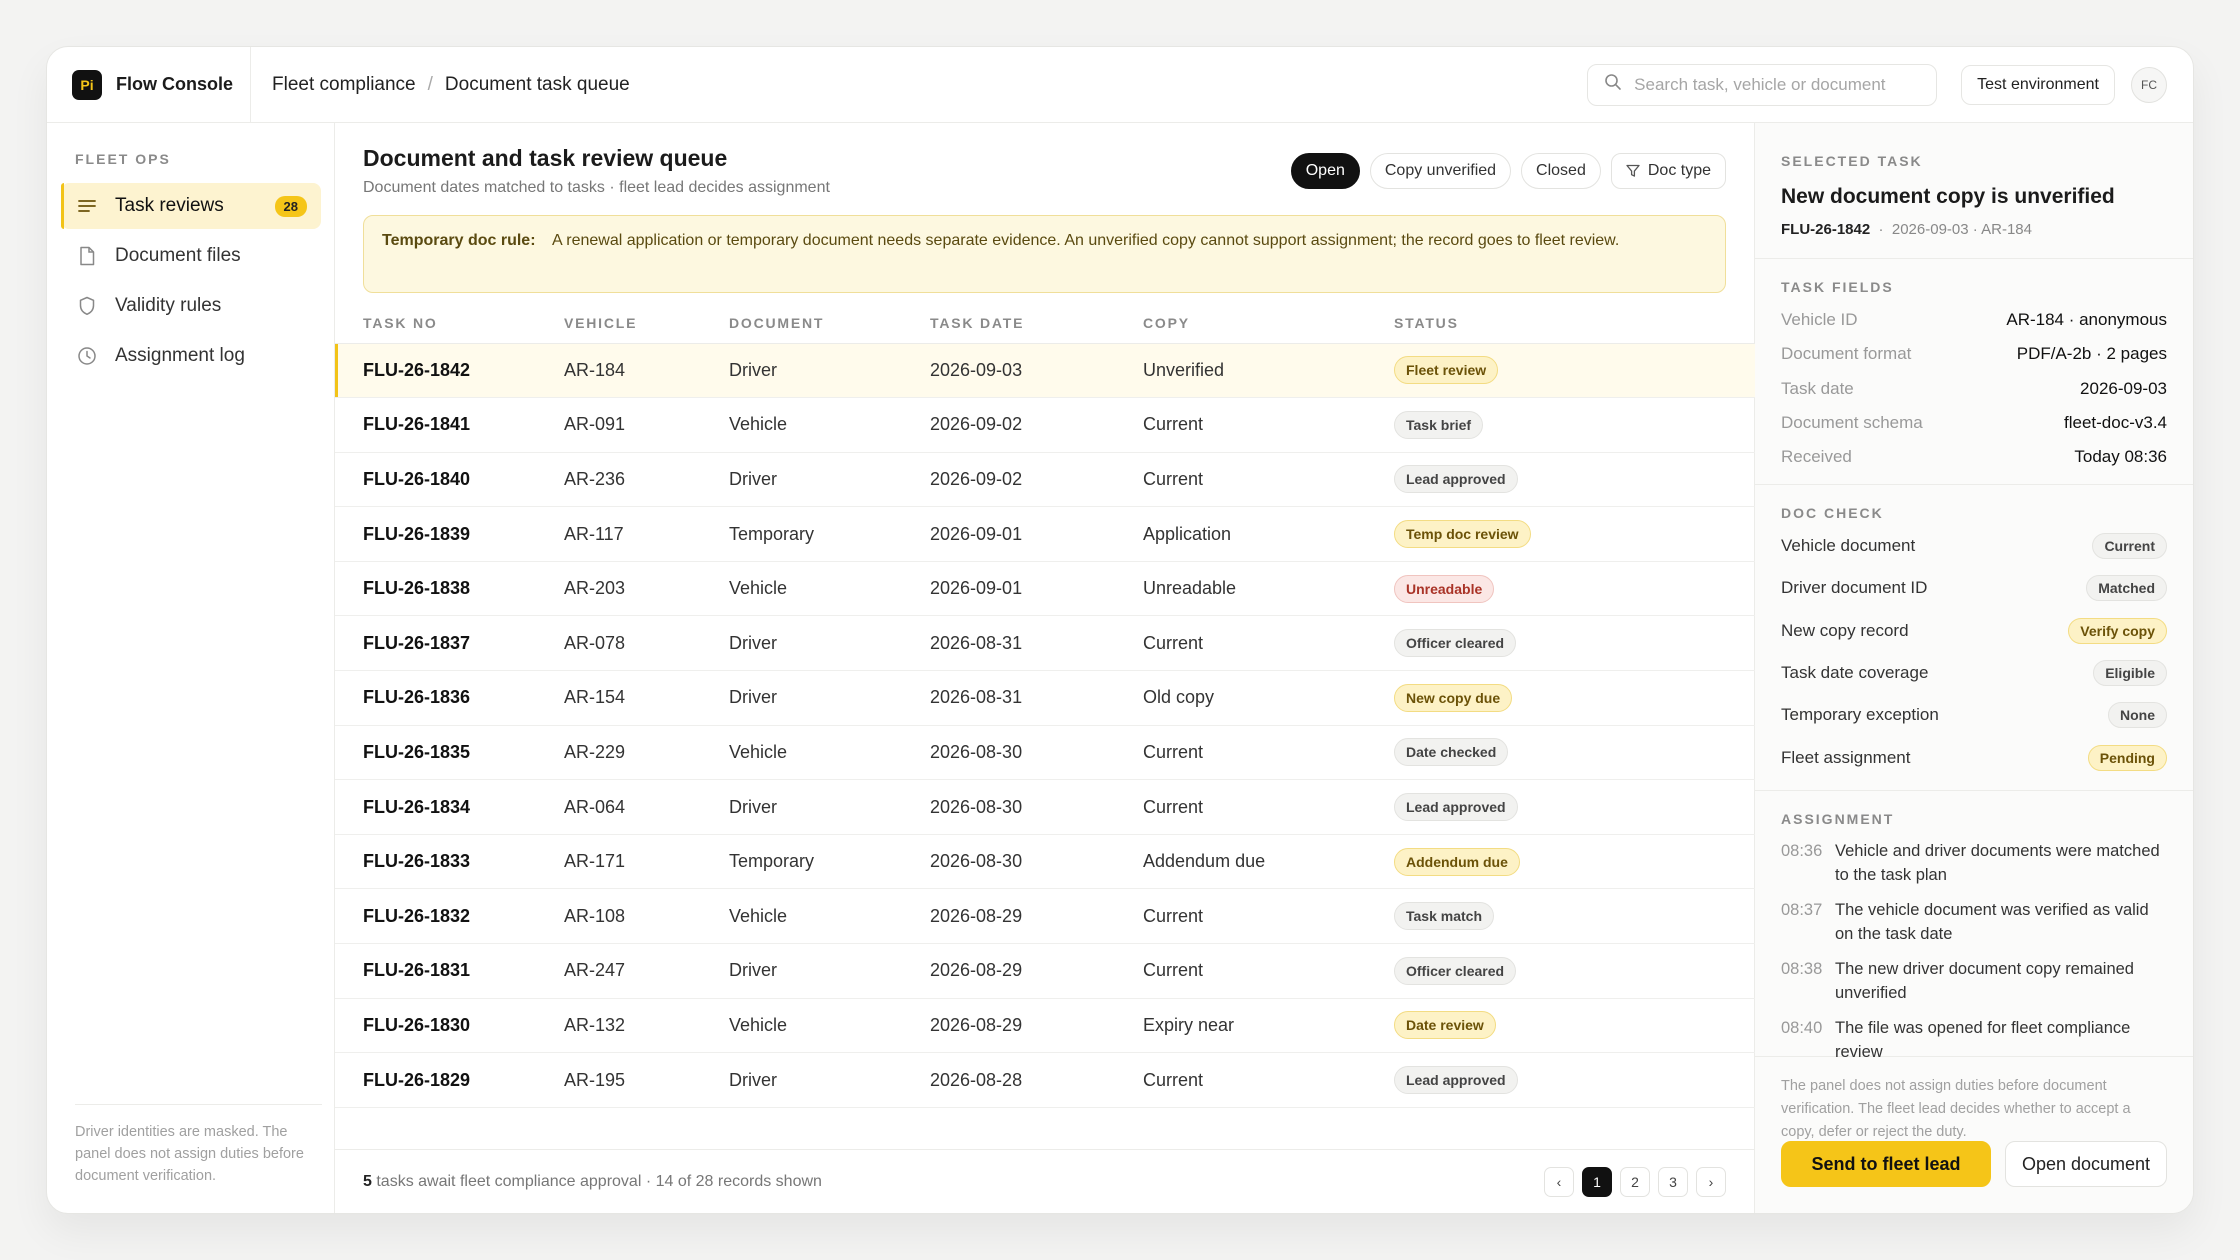 This screenshot has height=1260, width=2240. Describe the element at coordinates (1036, 862) in the screenshot. I see `task-date: 2026-08-30` at that location.